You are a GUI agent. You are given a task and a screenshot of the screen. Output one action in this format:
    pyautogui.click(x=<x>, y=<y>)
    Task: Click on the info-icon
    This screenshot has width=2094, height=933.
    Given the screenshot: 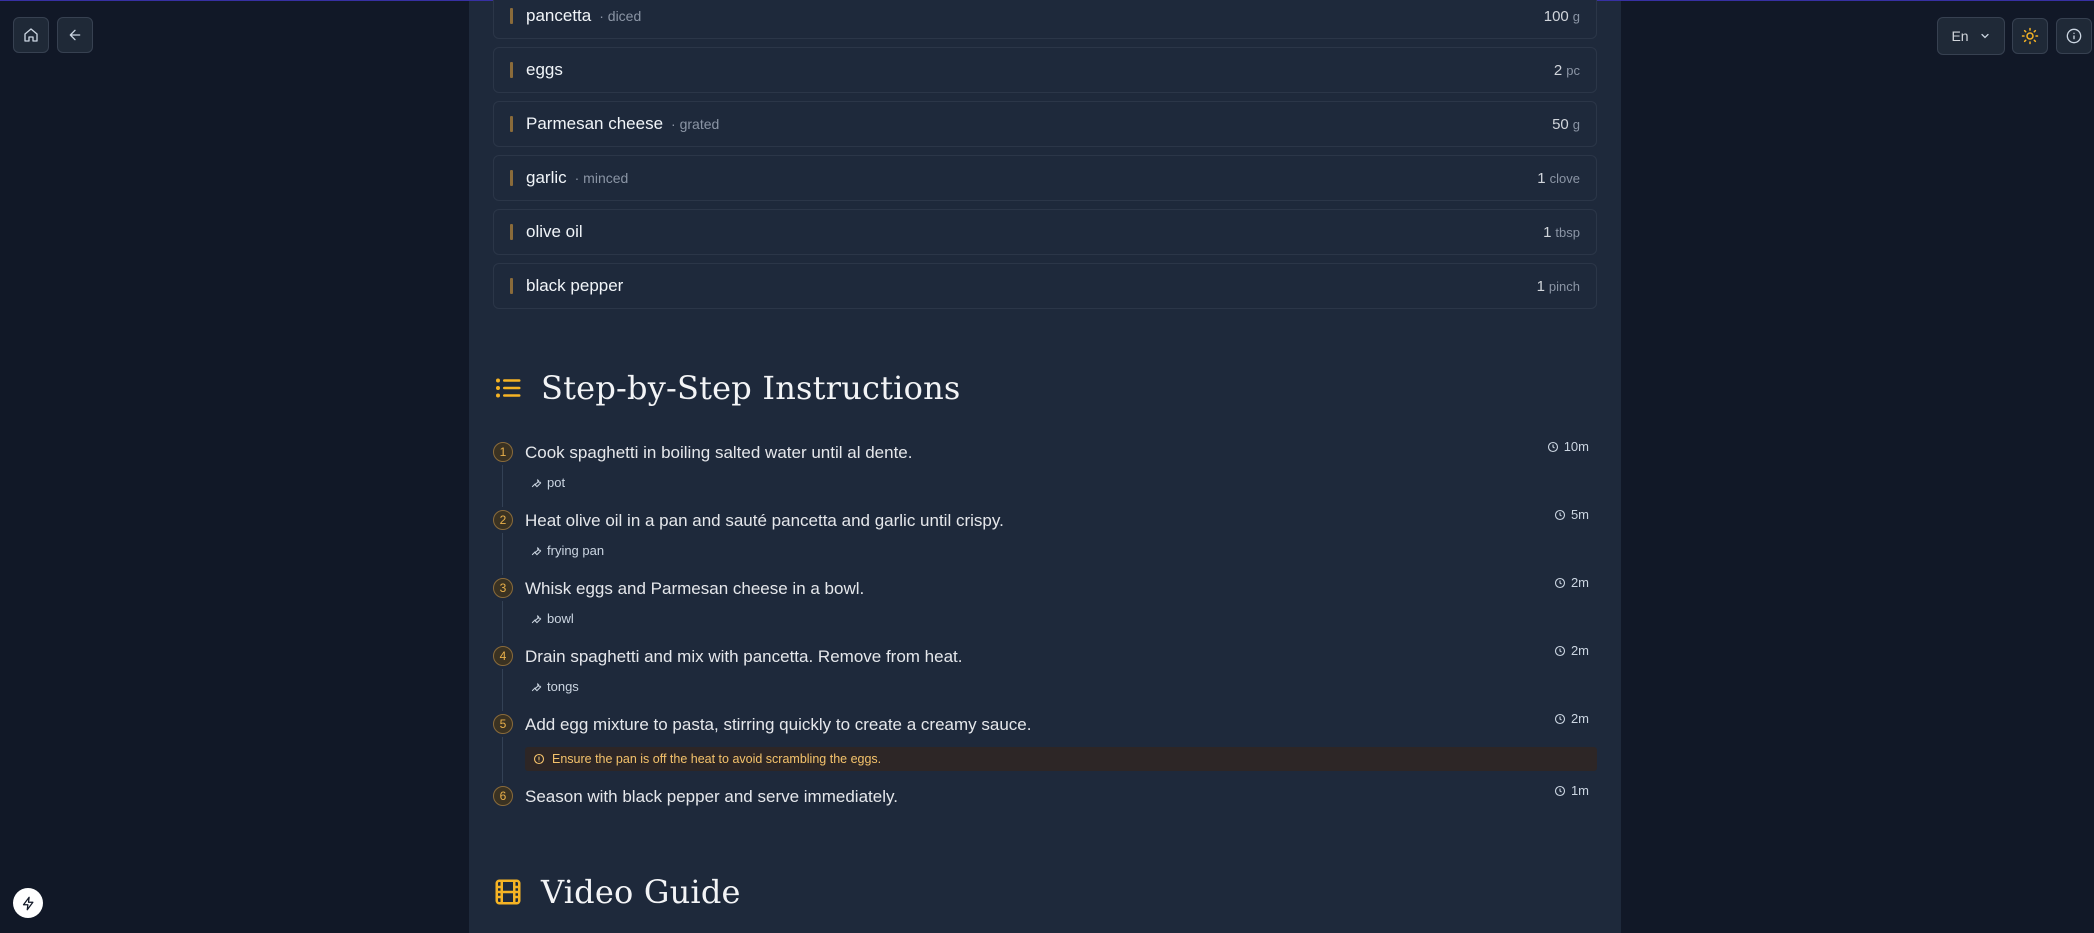 What is the action you would take?
    pyautogui.click(x=2074, y=36)
    